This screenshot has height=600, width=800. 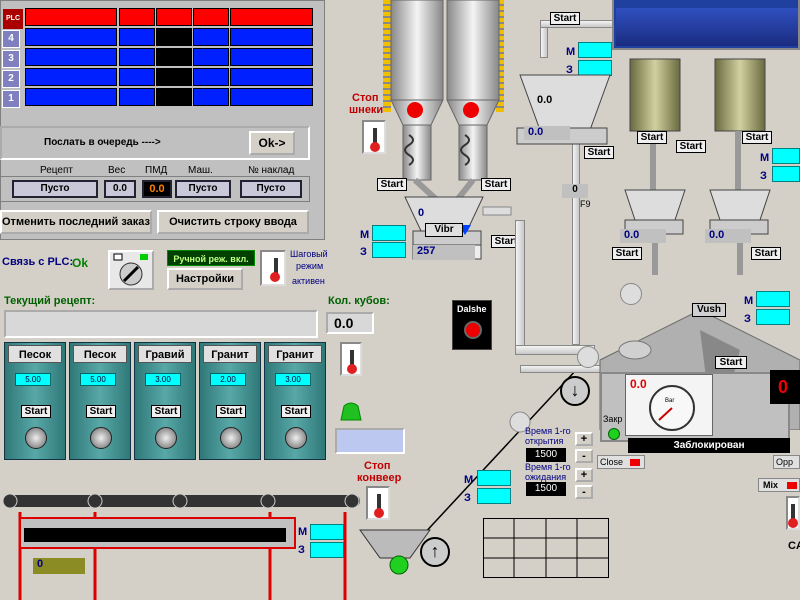 I want to click on nakl-value-field: Пусто, so click(x=271, y=189).